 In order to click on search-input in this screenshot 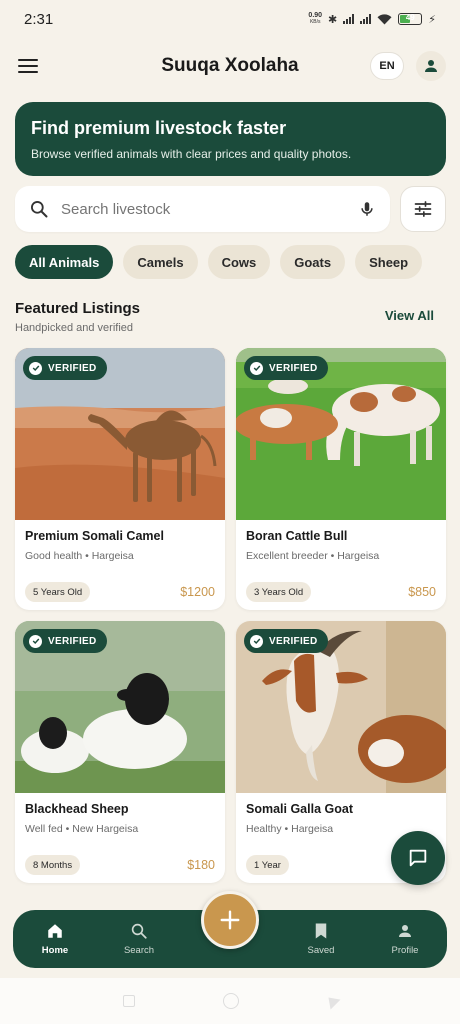, I will do `click(203, 209)`.